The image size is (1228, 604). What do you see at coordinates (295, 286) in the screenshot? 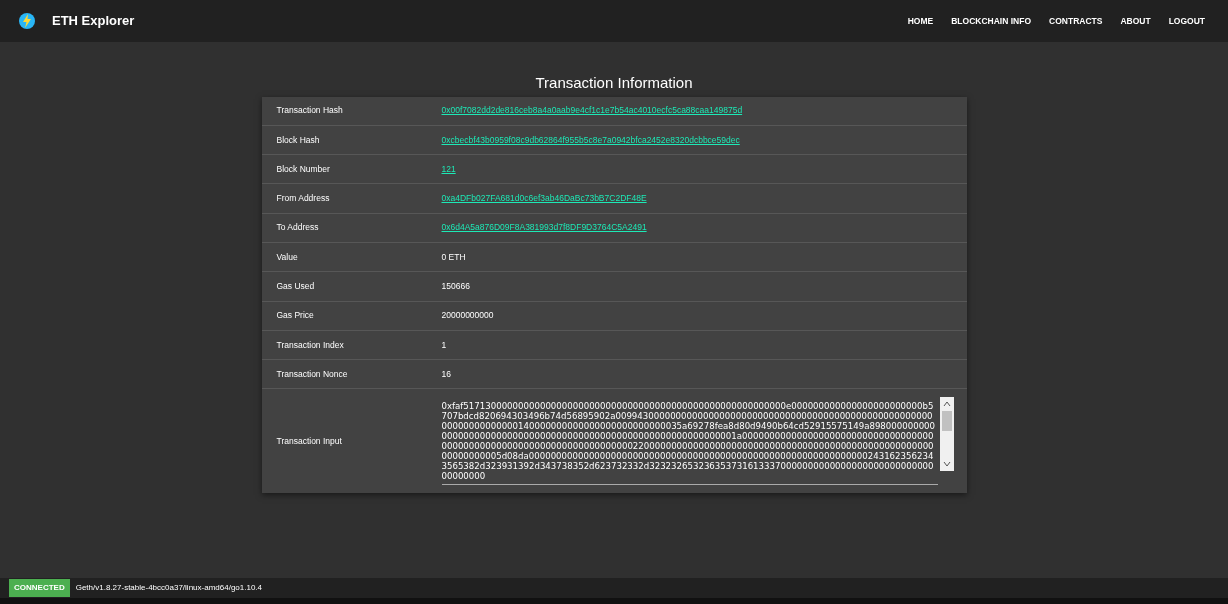
I see `field-label: Gas Used` at bounding box center [295, 286].